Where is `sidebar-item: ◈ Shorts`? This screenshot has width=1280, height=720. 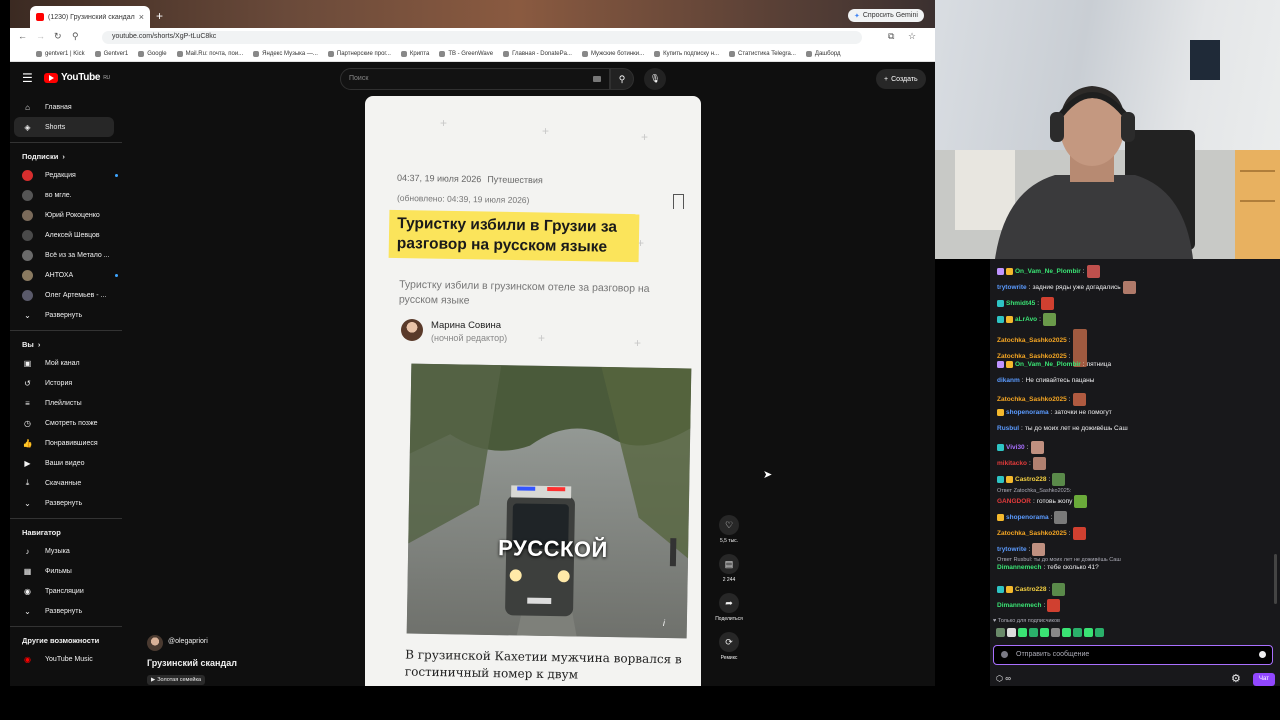
sidebar-item: ◈ Shorts is located at coordinates (64, 127).